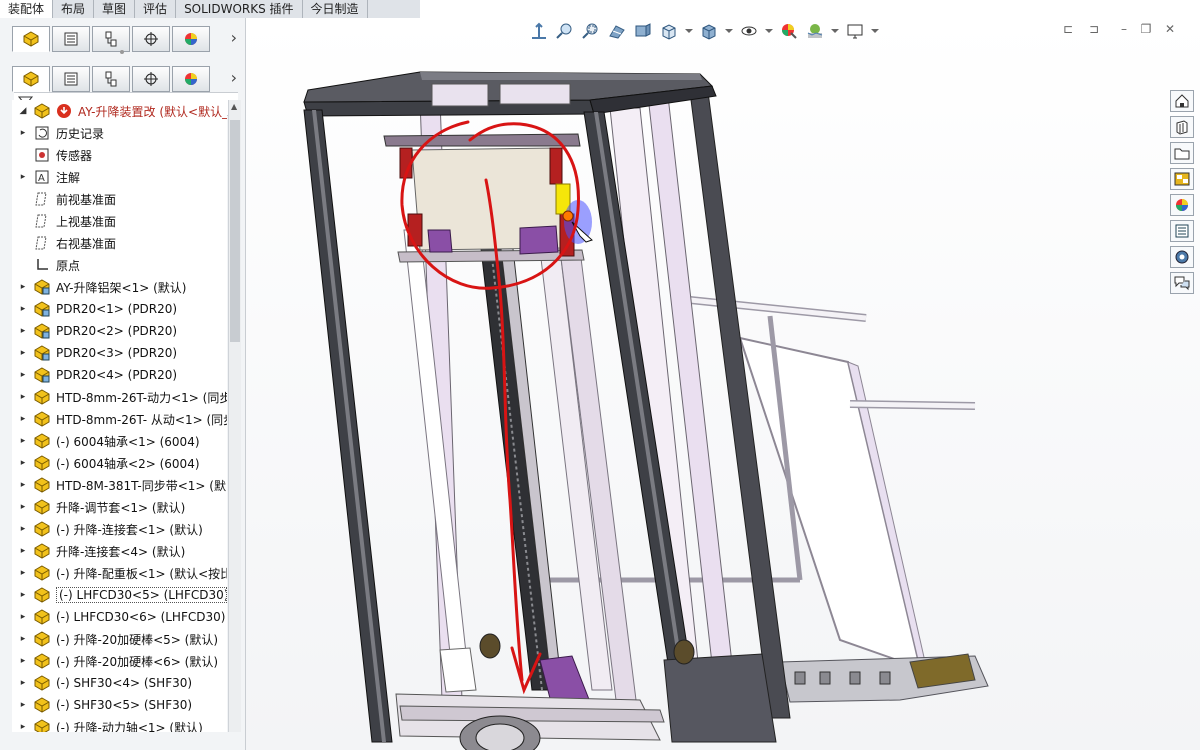  Describe the element at coordinates (86, 221) in the screenshot. I see `tree-item-label: 上视基准面` at that location.